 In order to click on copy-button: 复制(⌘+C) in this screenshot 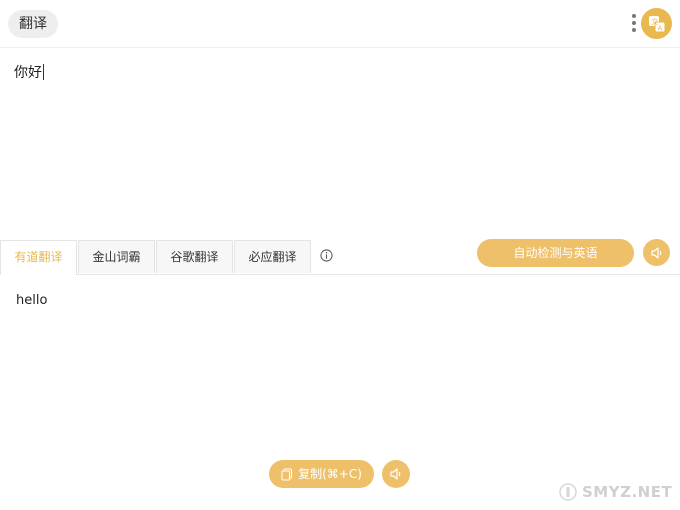, I will do `click(321, 474)`.